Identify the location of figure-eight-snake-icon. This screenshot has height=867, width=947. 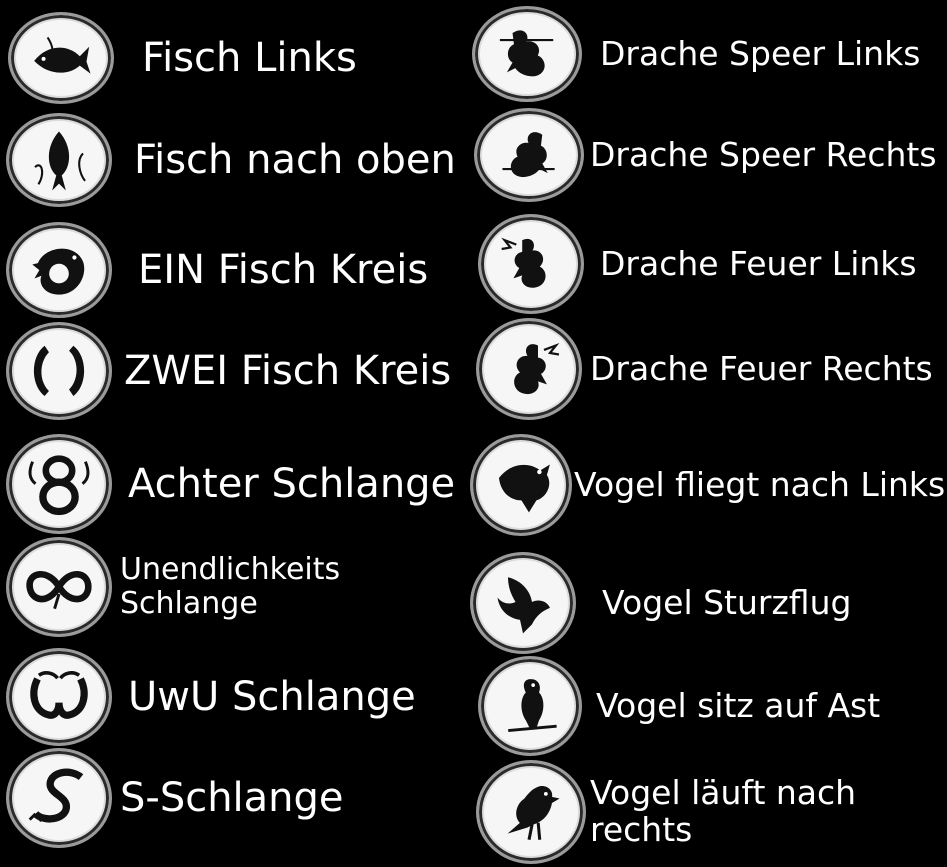
(59, 484).